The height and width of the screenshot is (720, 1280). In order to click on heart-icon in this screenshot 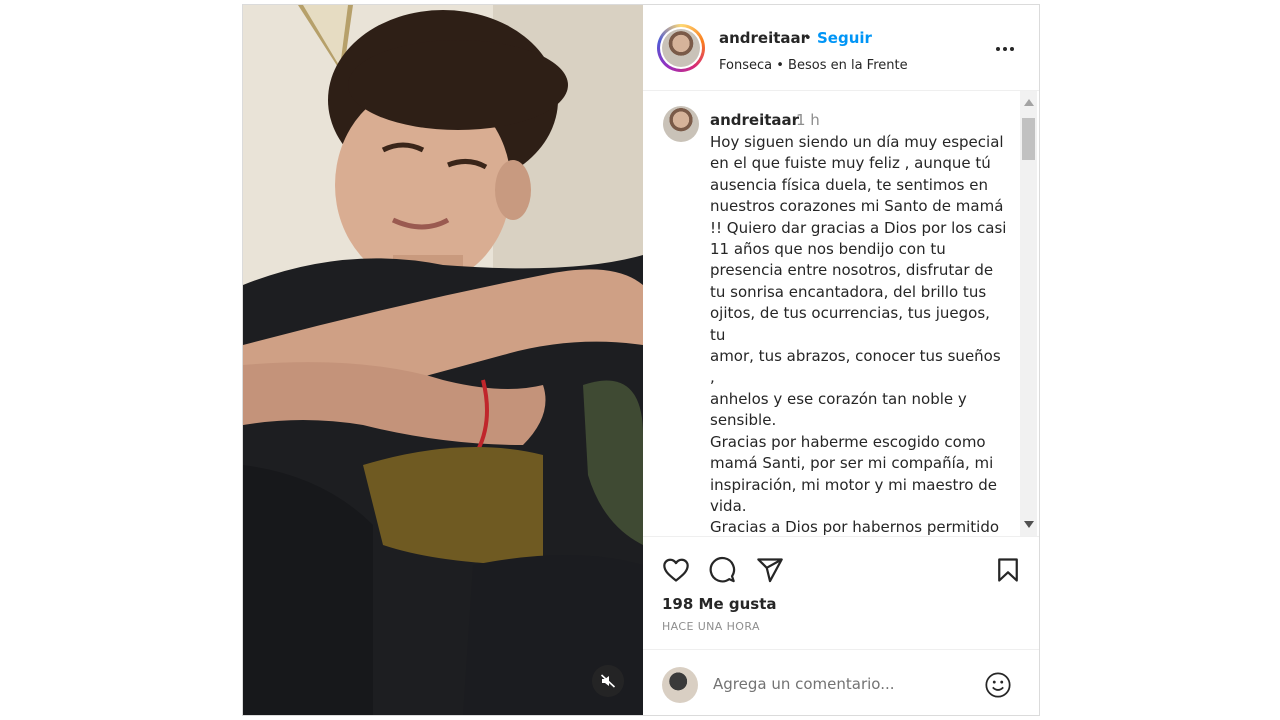, I will do `click(676, 570)`.